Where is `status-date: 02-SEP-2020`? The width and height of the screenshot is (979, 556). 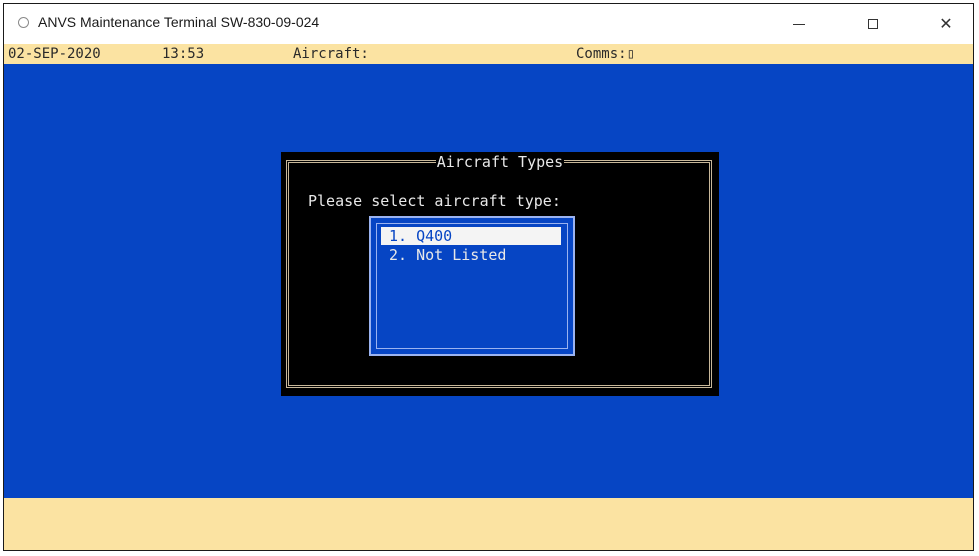 status-date: 02-SEP-2020 is located at coordinates (54, 54).